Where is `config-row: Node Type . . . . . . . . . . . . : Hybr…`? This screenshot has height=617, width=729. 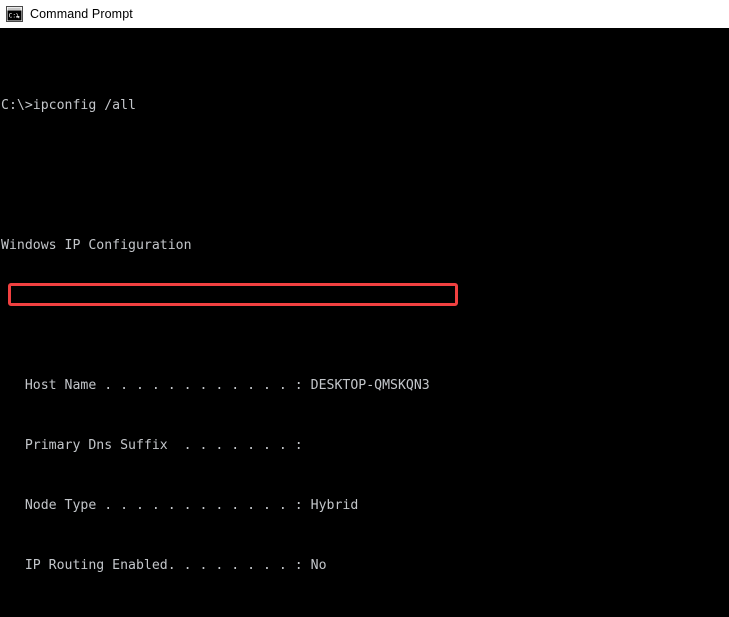
config-row: Node Type . . . . . . . . . . . . : Hybr… is located at coordinates (180, 505).